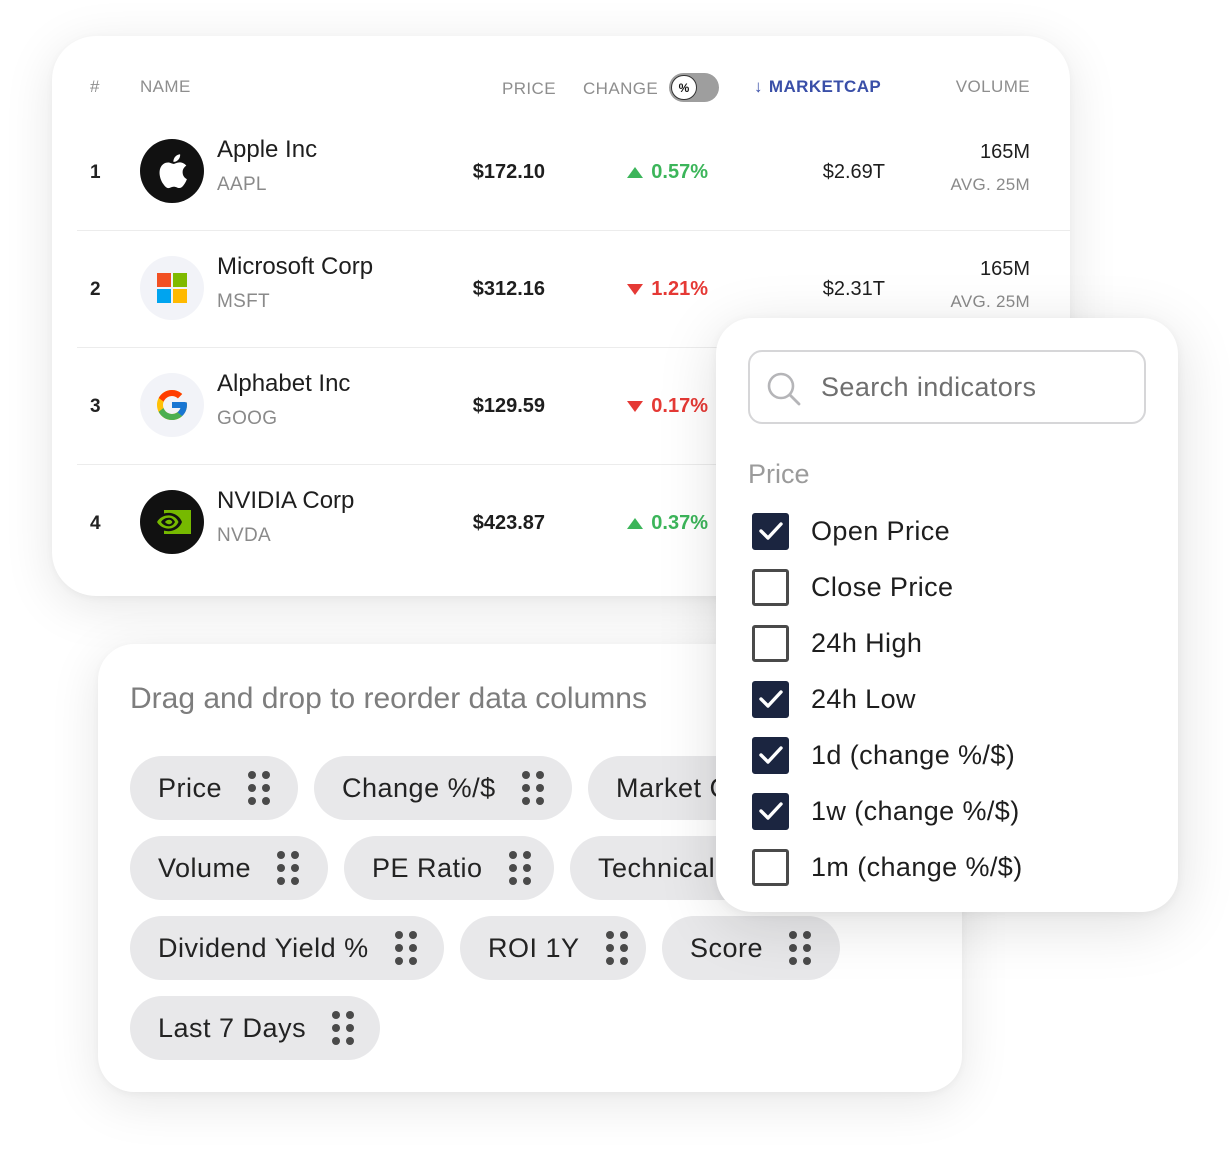  What do you see at coordinates (267, 149) in the screenshot?
I see `company-name: Apple Inc` at bounding box center [267, 149].